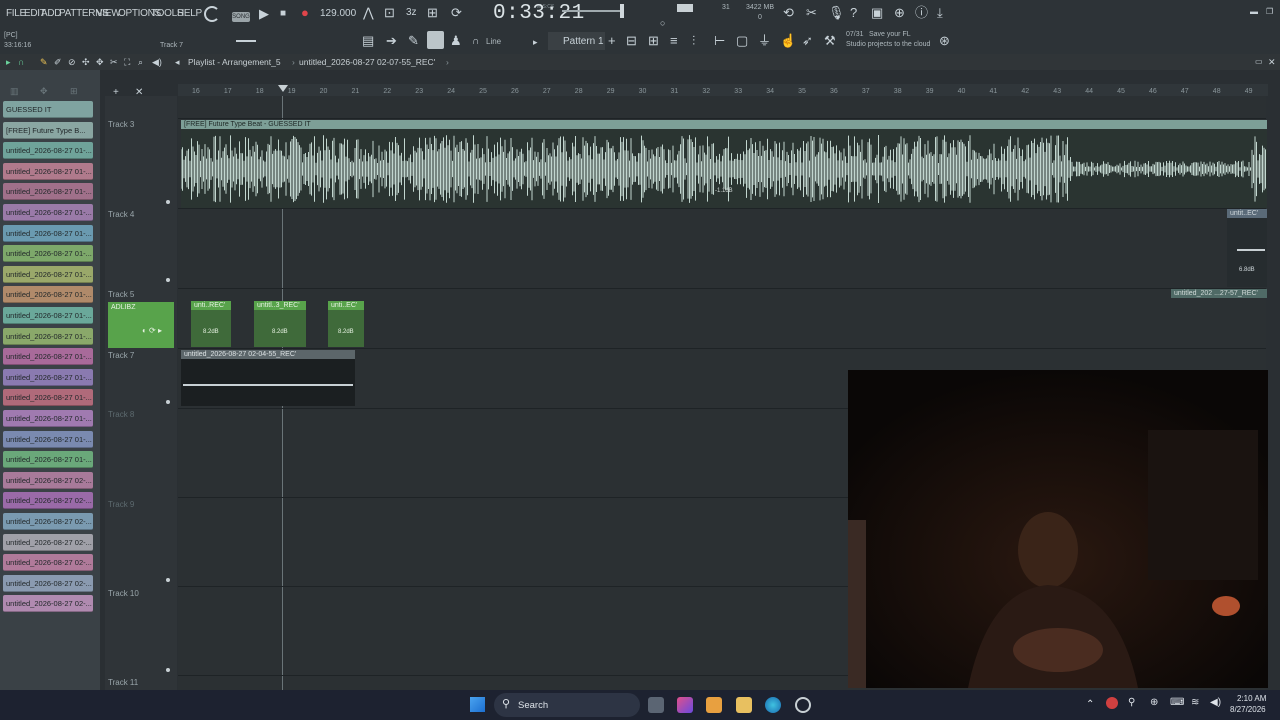 This screenshot has height=720, width=1280. Describe the element at coordinates (1215, 702) in the screenshot. I see `volume-icon: ◀)` at that location.